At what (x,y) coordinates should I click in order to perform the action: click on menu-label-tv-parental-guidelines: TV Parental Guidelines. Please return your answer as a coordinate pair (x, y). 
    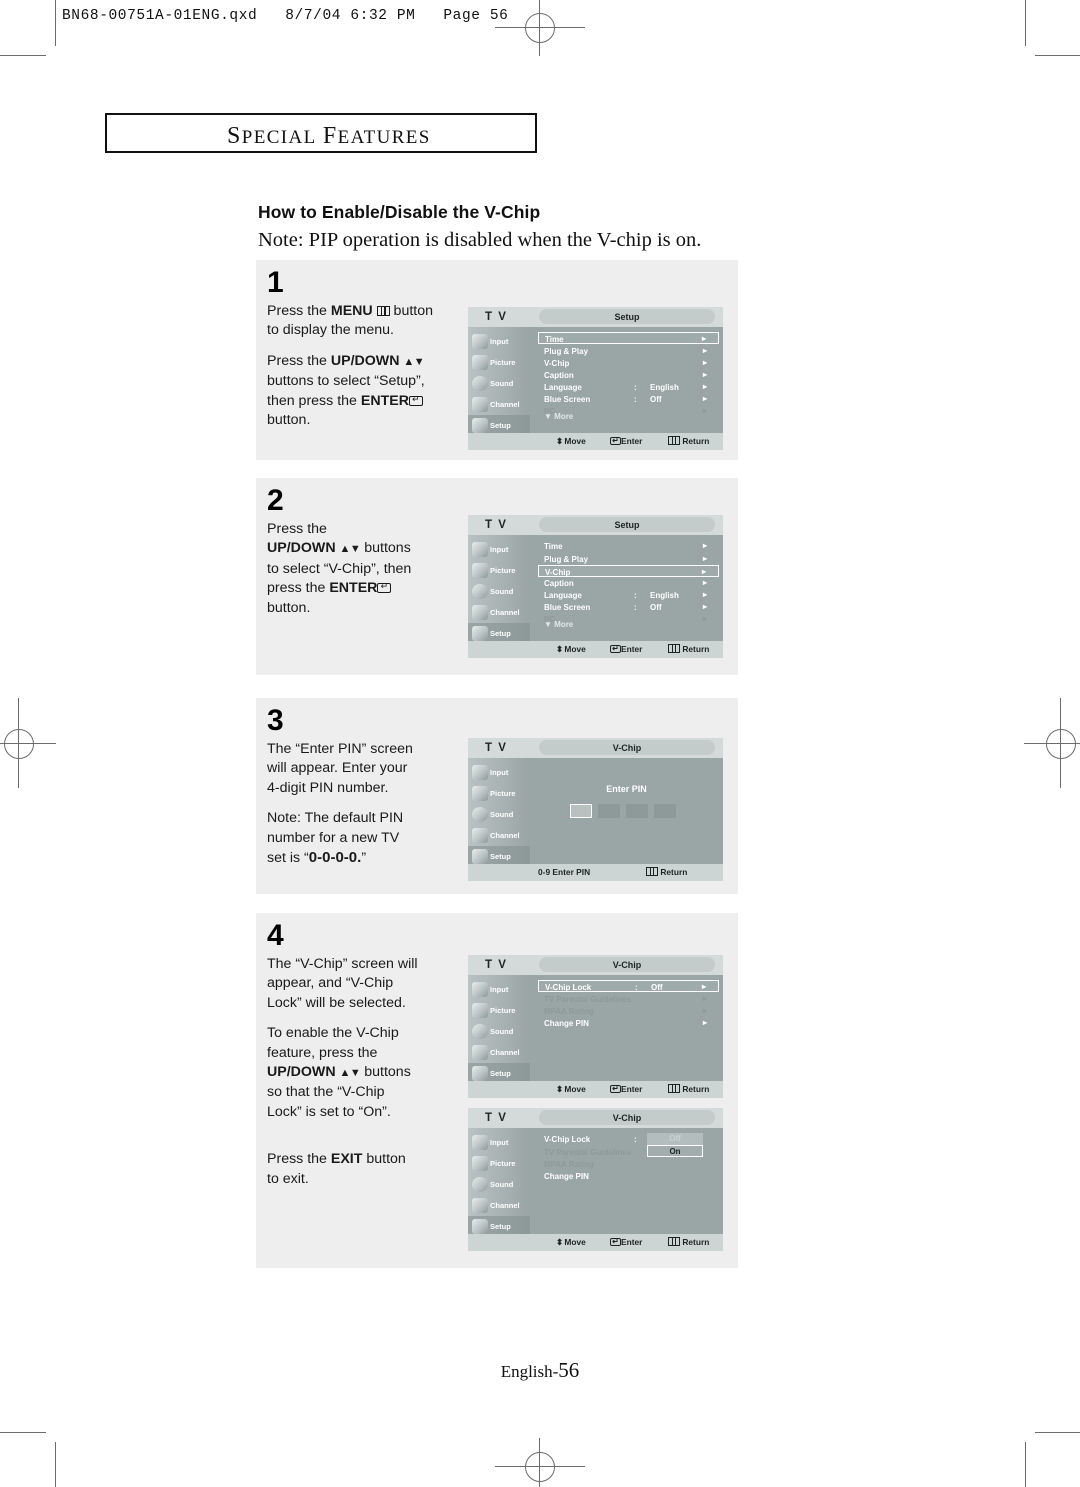
    Looking at the image, I should click on (588, 999).